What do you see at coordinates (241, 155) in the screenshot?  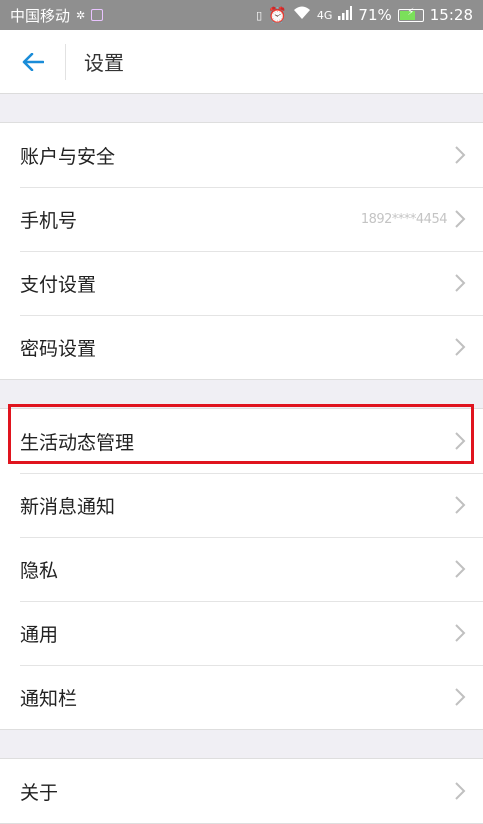 I see `settings-item-account-security: 账户与安全` at bounding box center [241, 155].